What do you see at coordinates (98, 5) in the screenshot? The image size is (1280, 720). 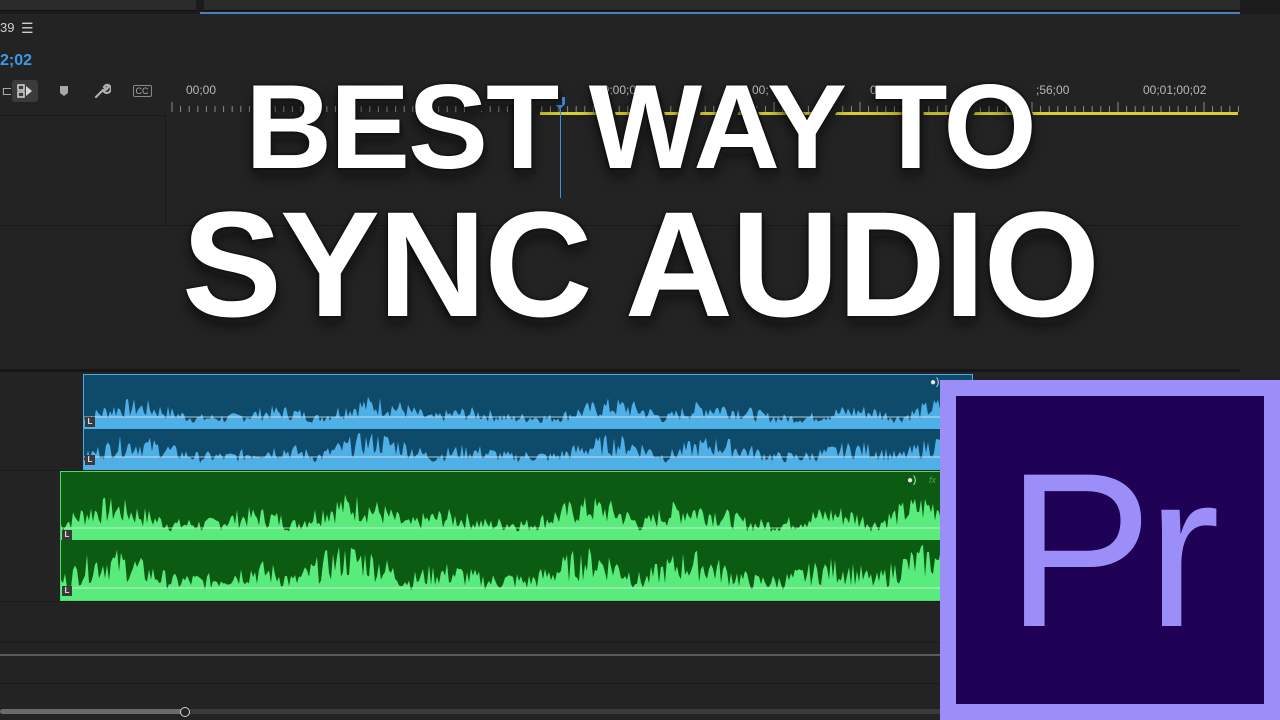 I see `panel-tab-left` at bounding box center [98, 5].